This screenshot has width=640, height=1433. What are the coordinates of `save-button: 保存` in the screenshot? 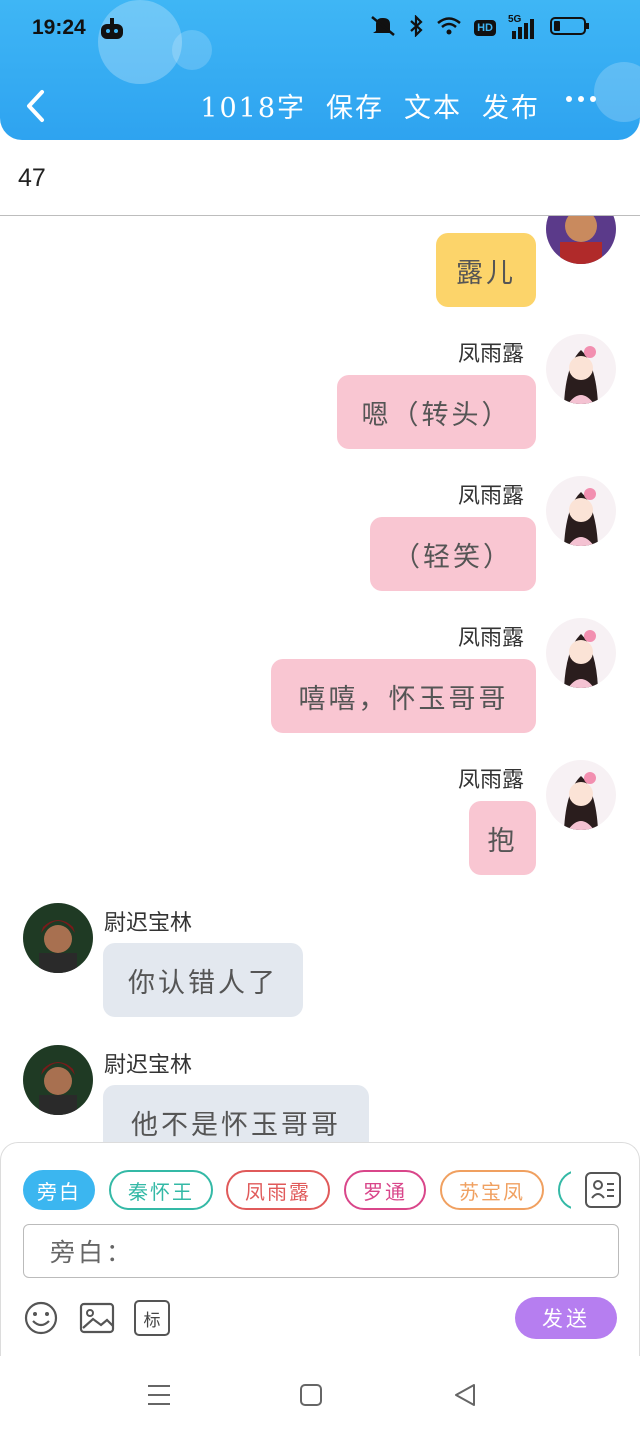 It's located at (355, 105).